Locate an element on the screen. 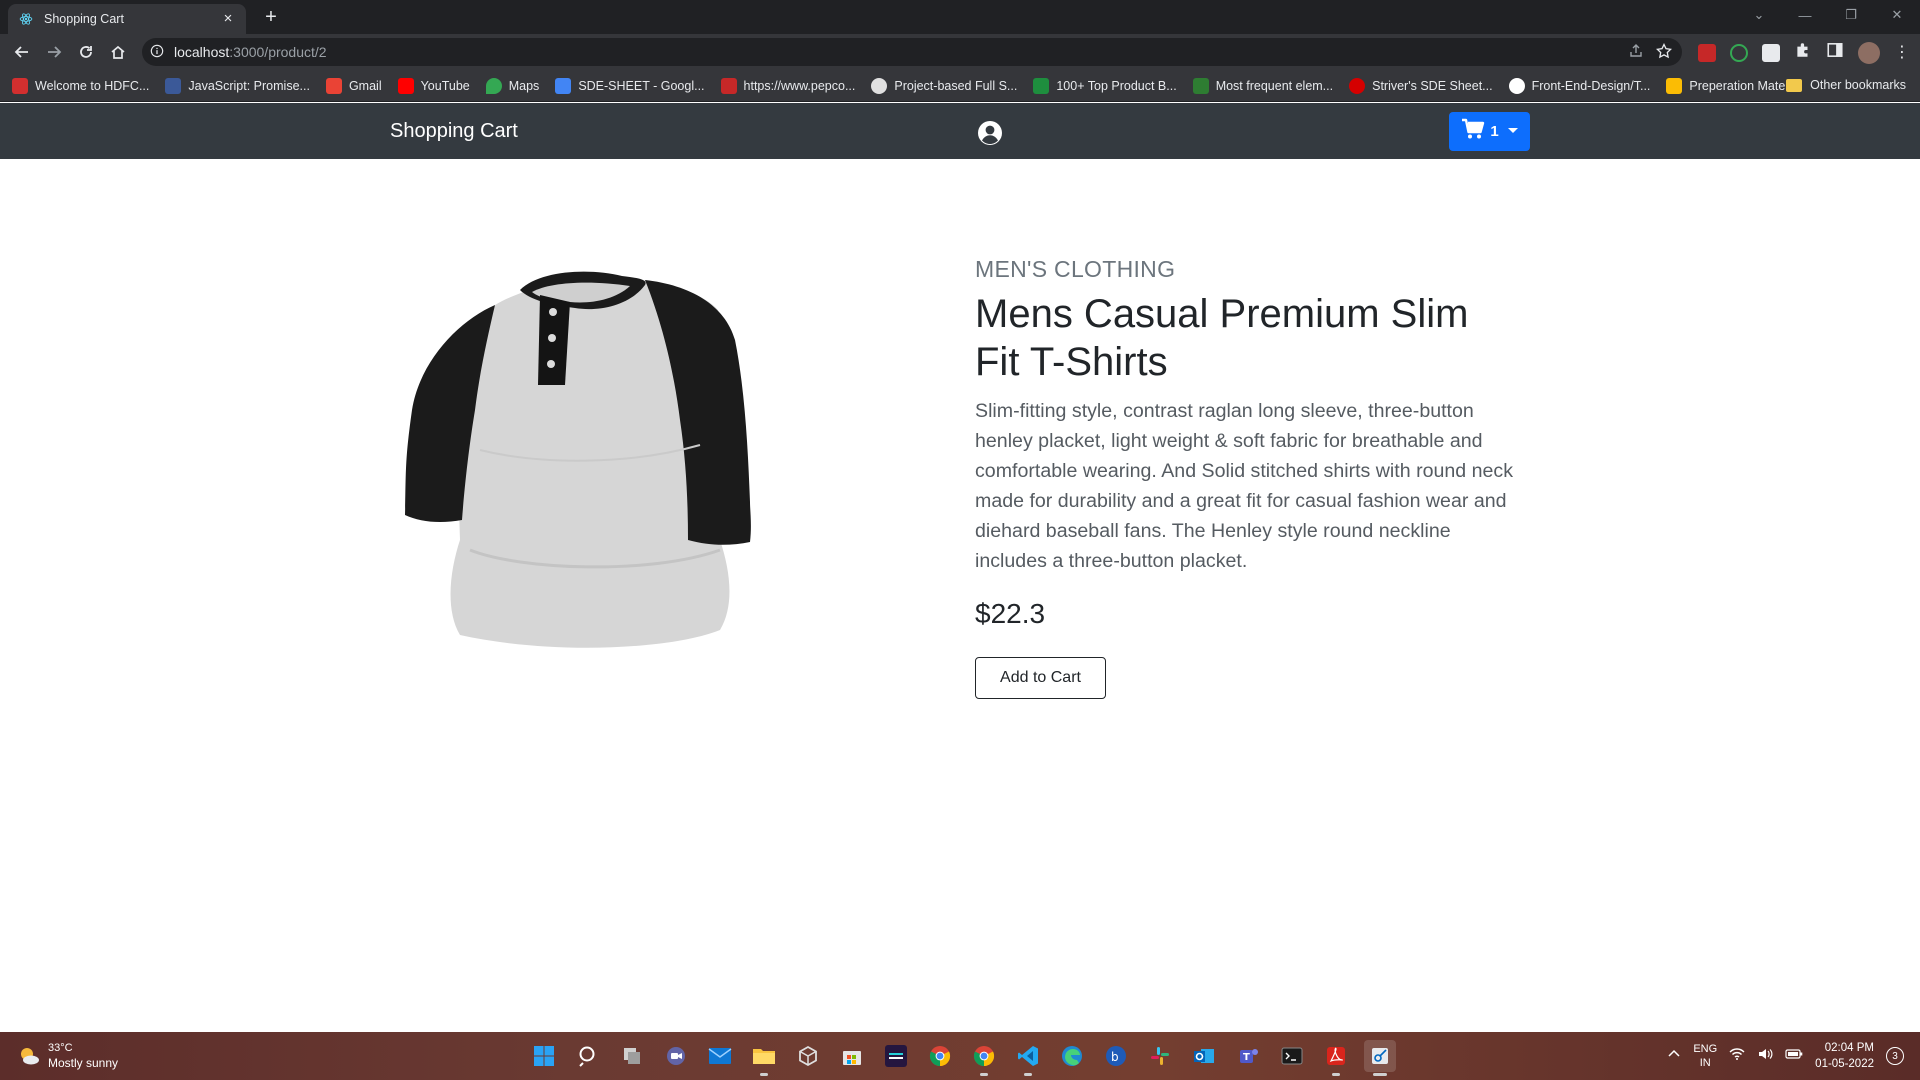 The image size is (1920, 1080). close-window-icon: ✕ is located at coordinates (1897, 15).